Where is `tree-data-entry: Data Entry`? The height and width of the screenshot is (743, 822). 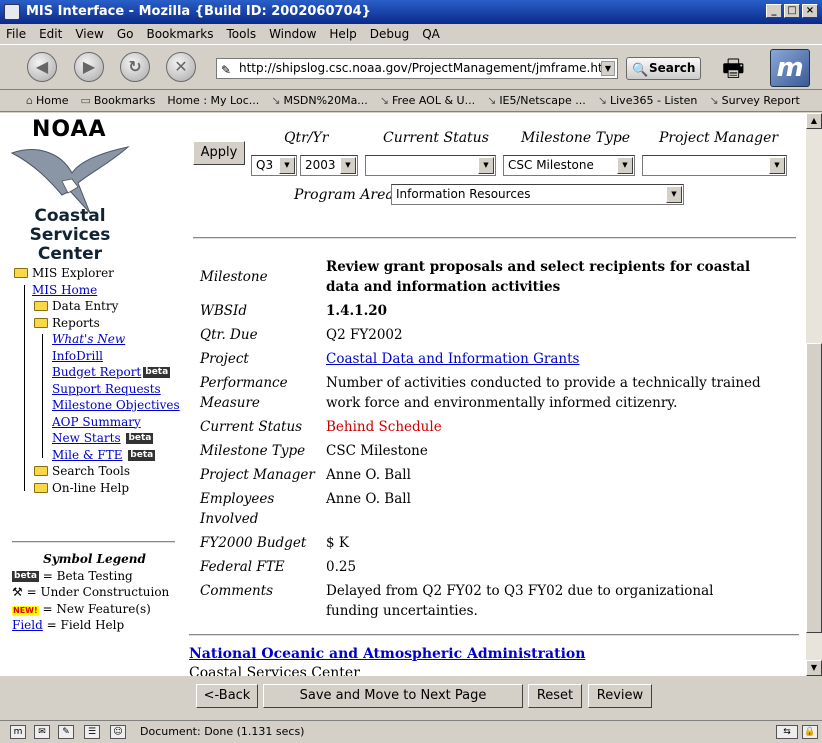
tree-data-entry: Data Entry is located at coordinates (97, 306).